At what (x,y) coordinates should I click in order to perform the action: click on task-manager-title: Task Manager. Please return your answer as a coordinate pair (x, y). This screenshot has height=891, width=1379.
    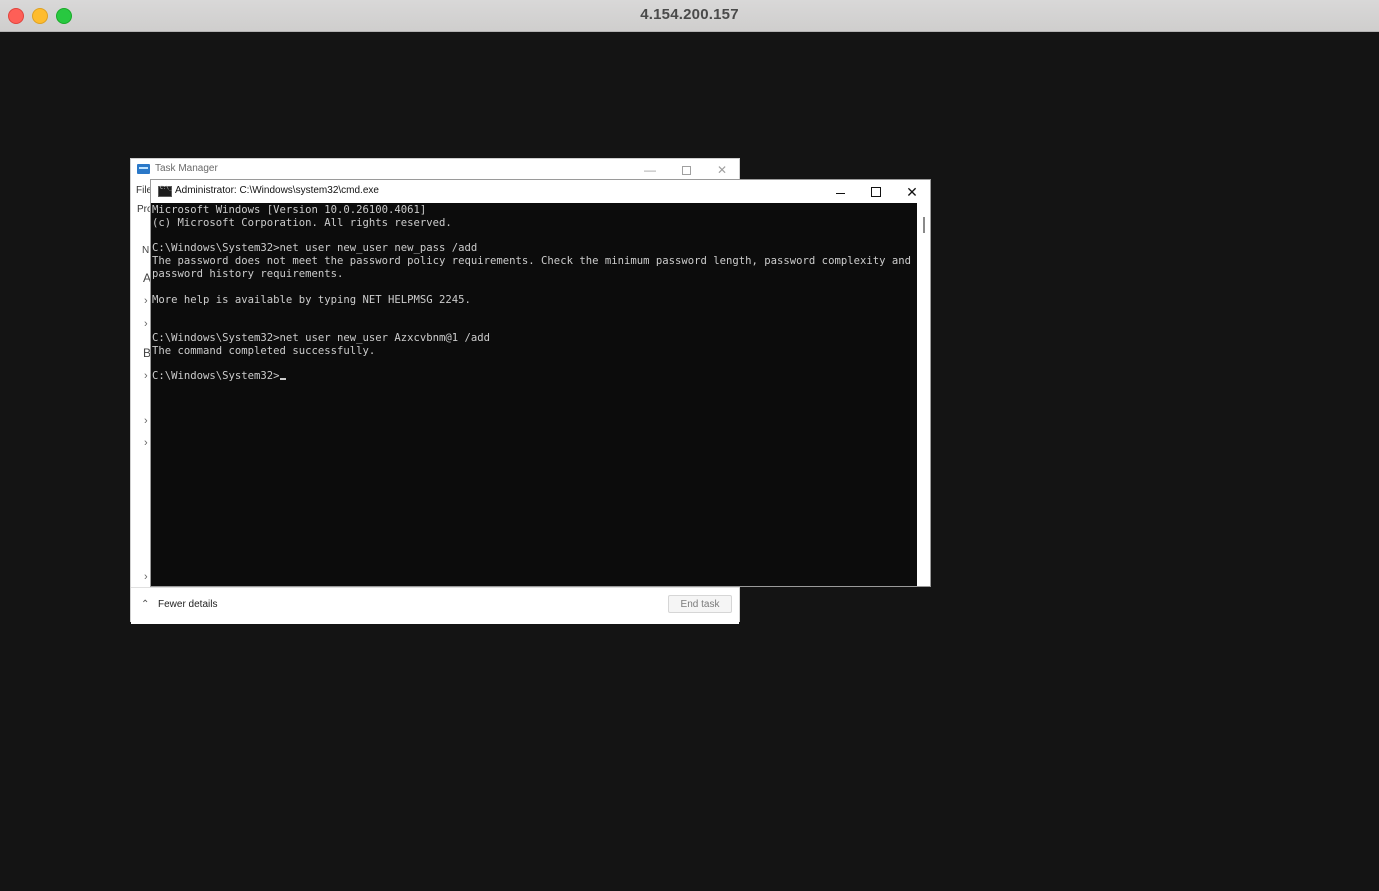
    Looking at the image, I should click on (186, 168).